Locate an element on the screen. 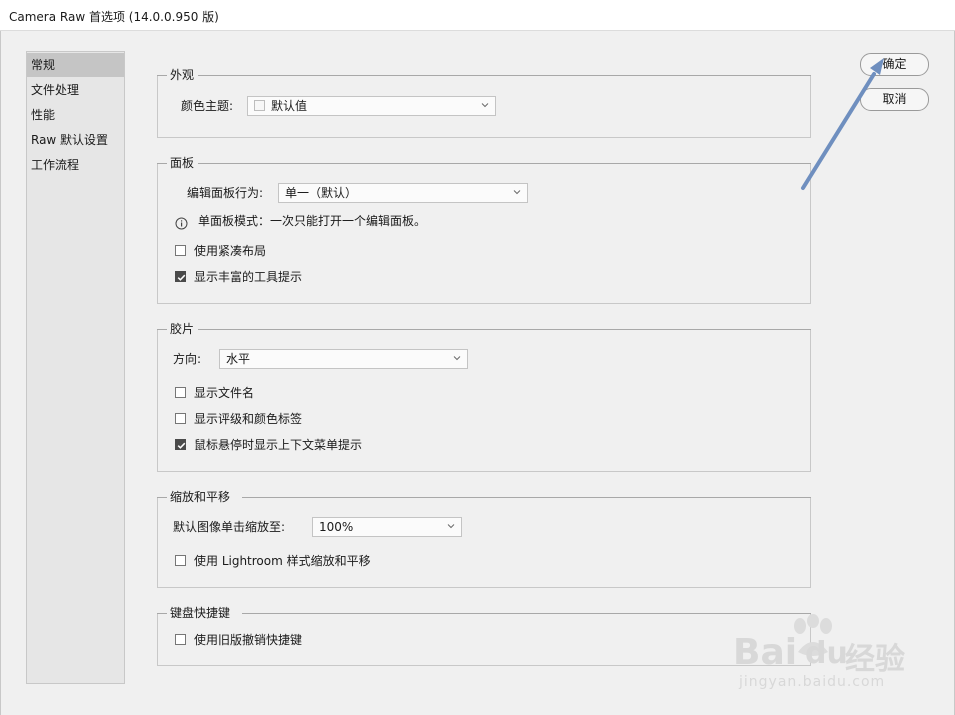 The height and width of the screenshot is (715, 955). color-theme-value: 默认值 is located at coordinates (289, 106).